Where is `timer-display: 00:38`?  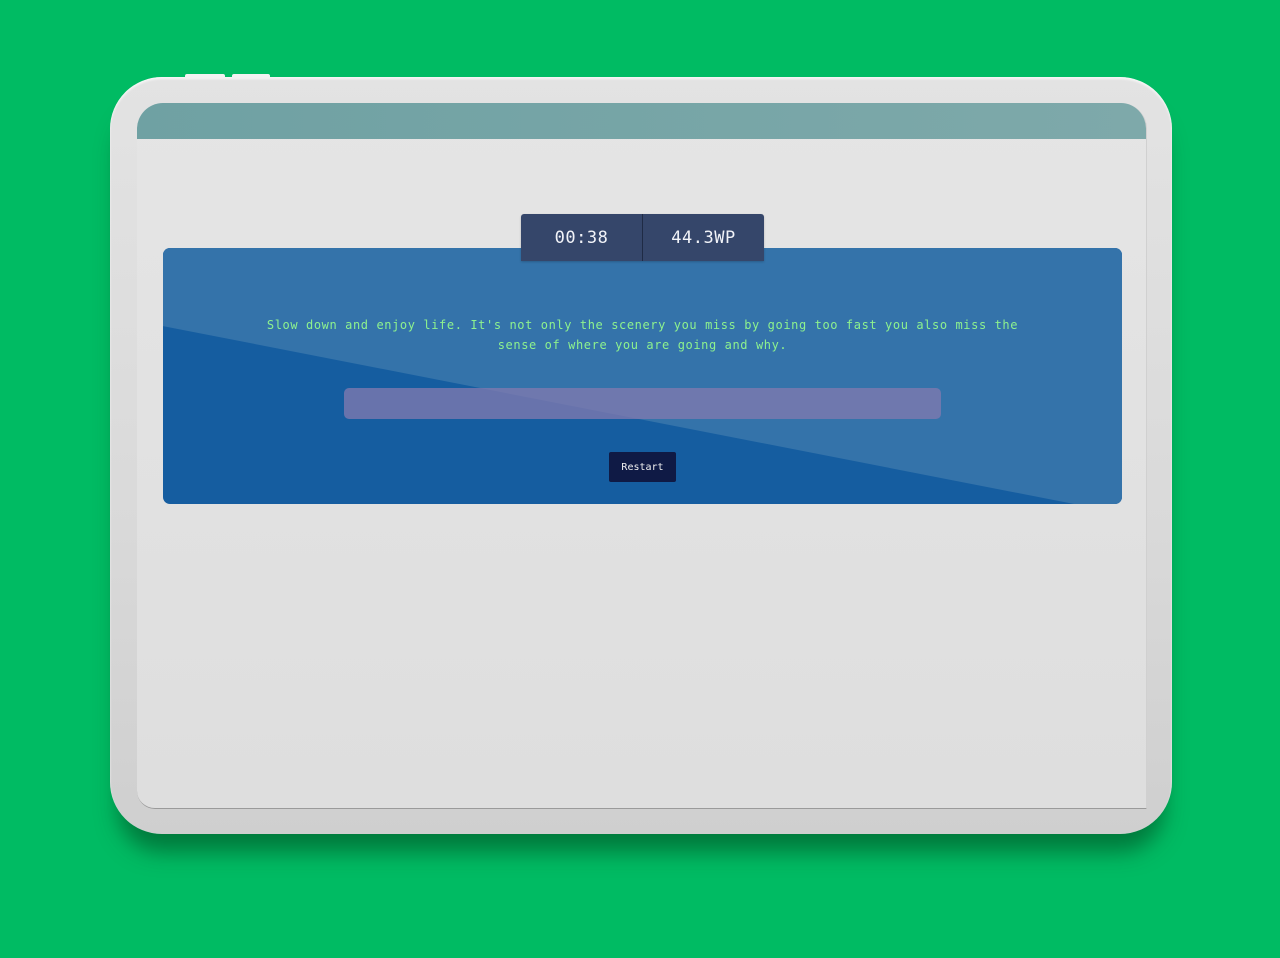
timer-display: 00:38 is located at coordinates (581, 237).